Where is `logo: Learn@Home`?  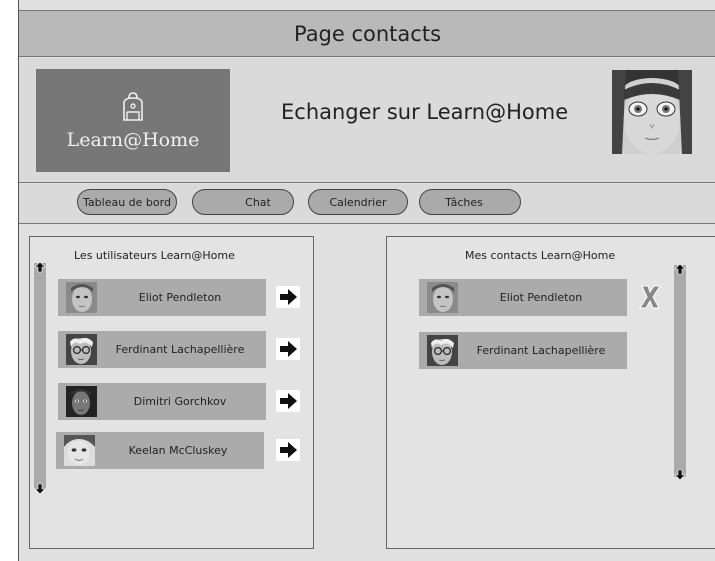 logo: Learn@Home is located at coordinates (133, 120).